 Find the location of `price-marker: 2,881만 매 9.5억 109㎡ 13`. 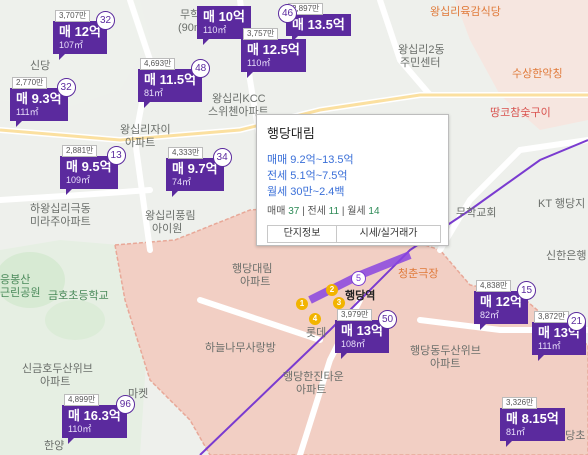

price-marker: 2,881만 매 9.5억 109㎡ 13 is located at coordinates (93, 170).